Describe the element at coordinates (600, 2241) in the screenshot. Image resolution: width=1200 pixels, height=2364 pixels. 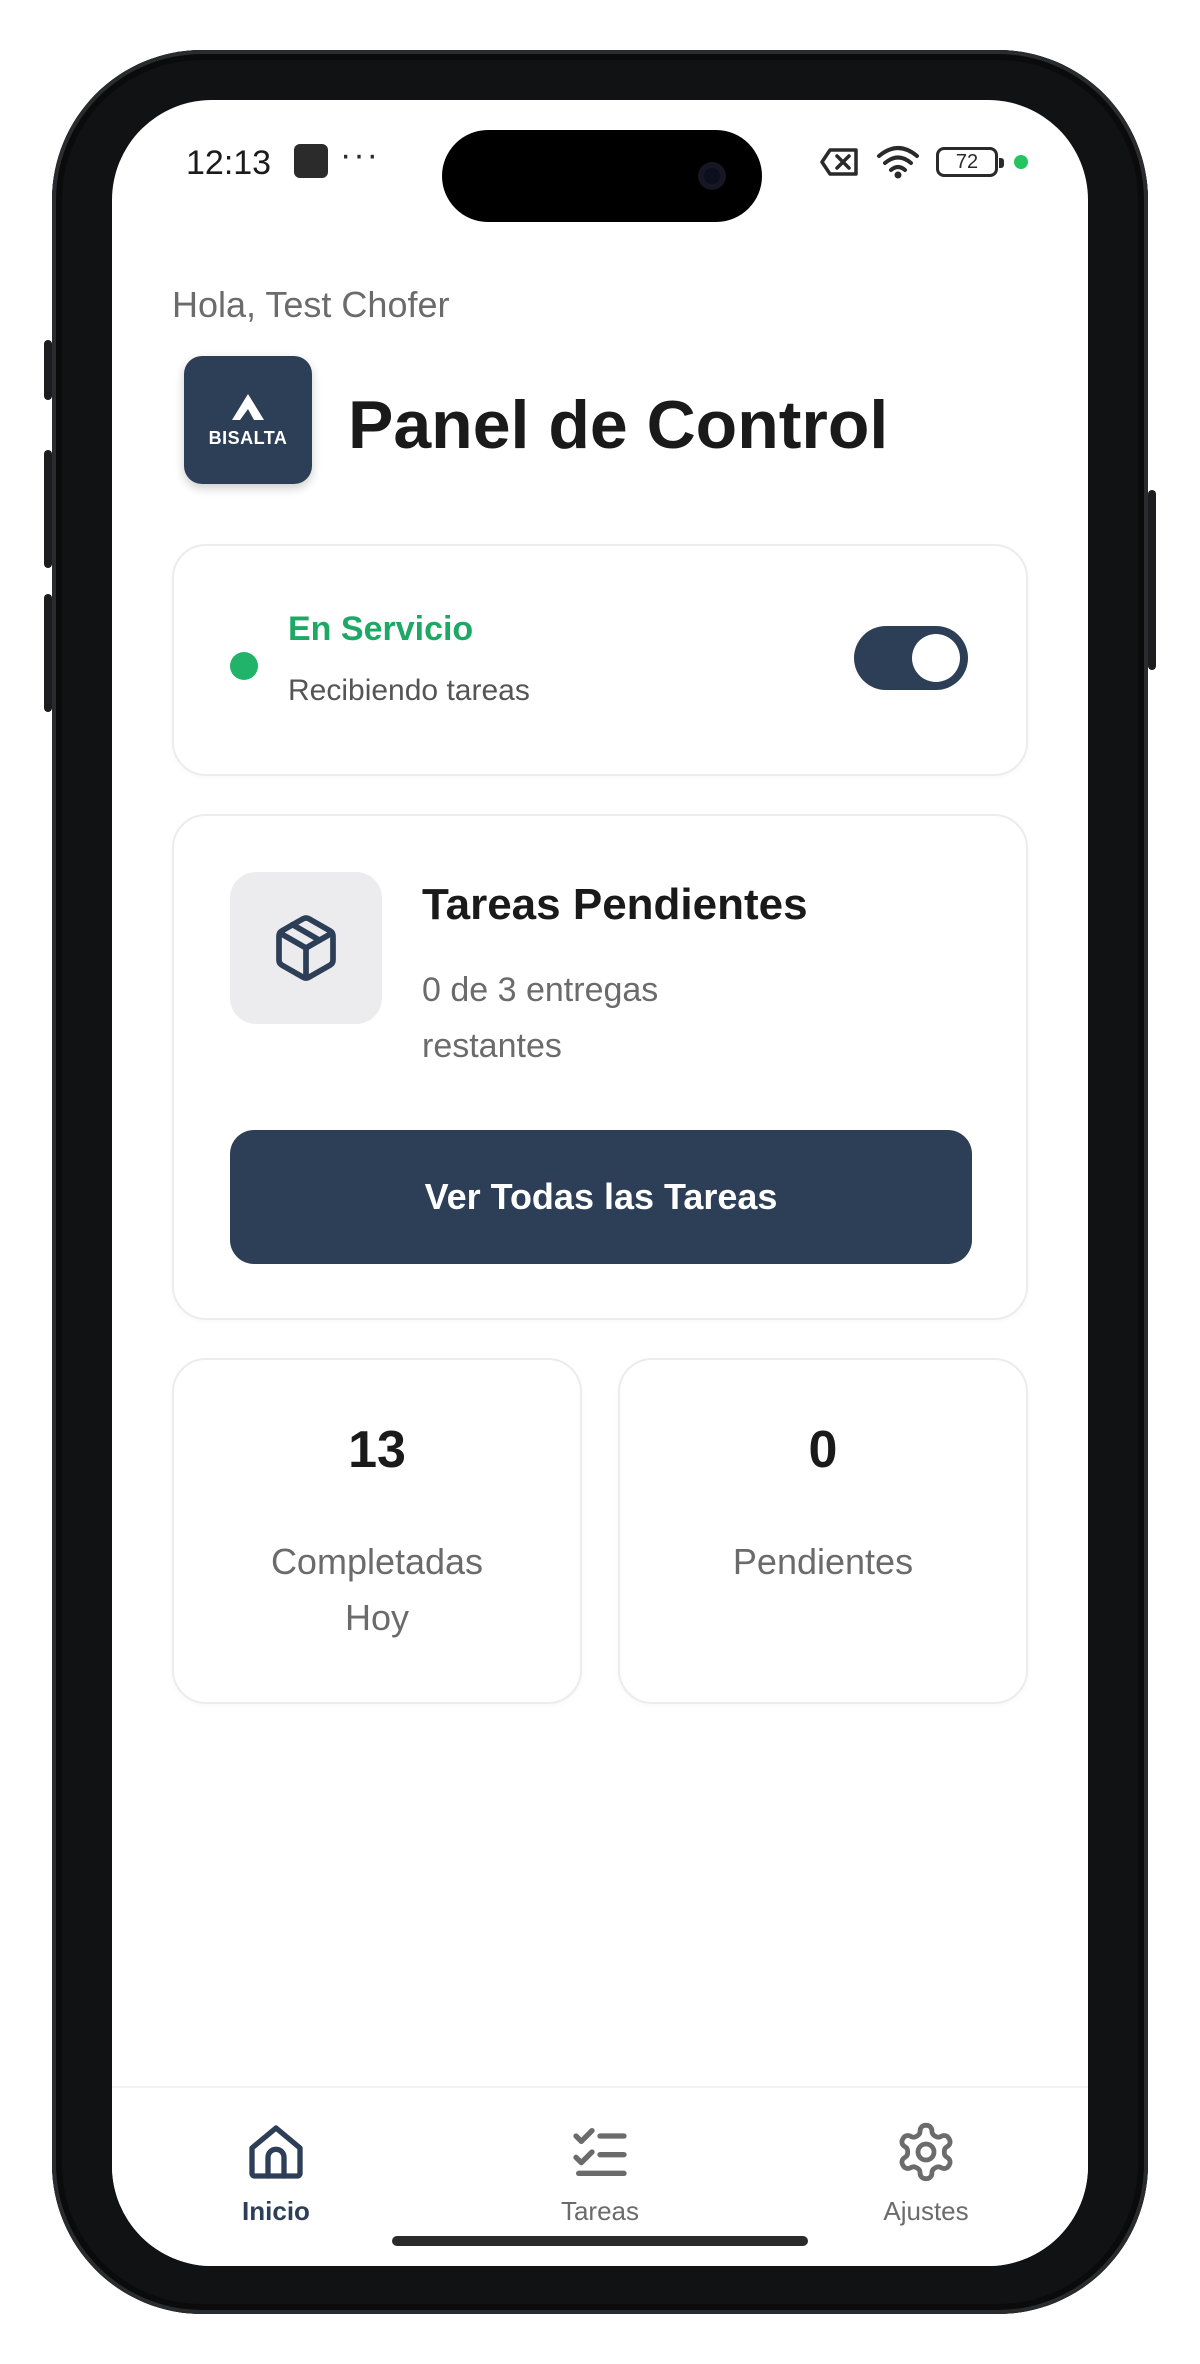
I see `home-indicator` at that location.